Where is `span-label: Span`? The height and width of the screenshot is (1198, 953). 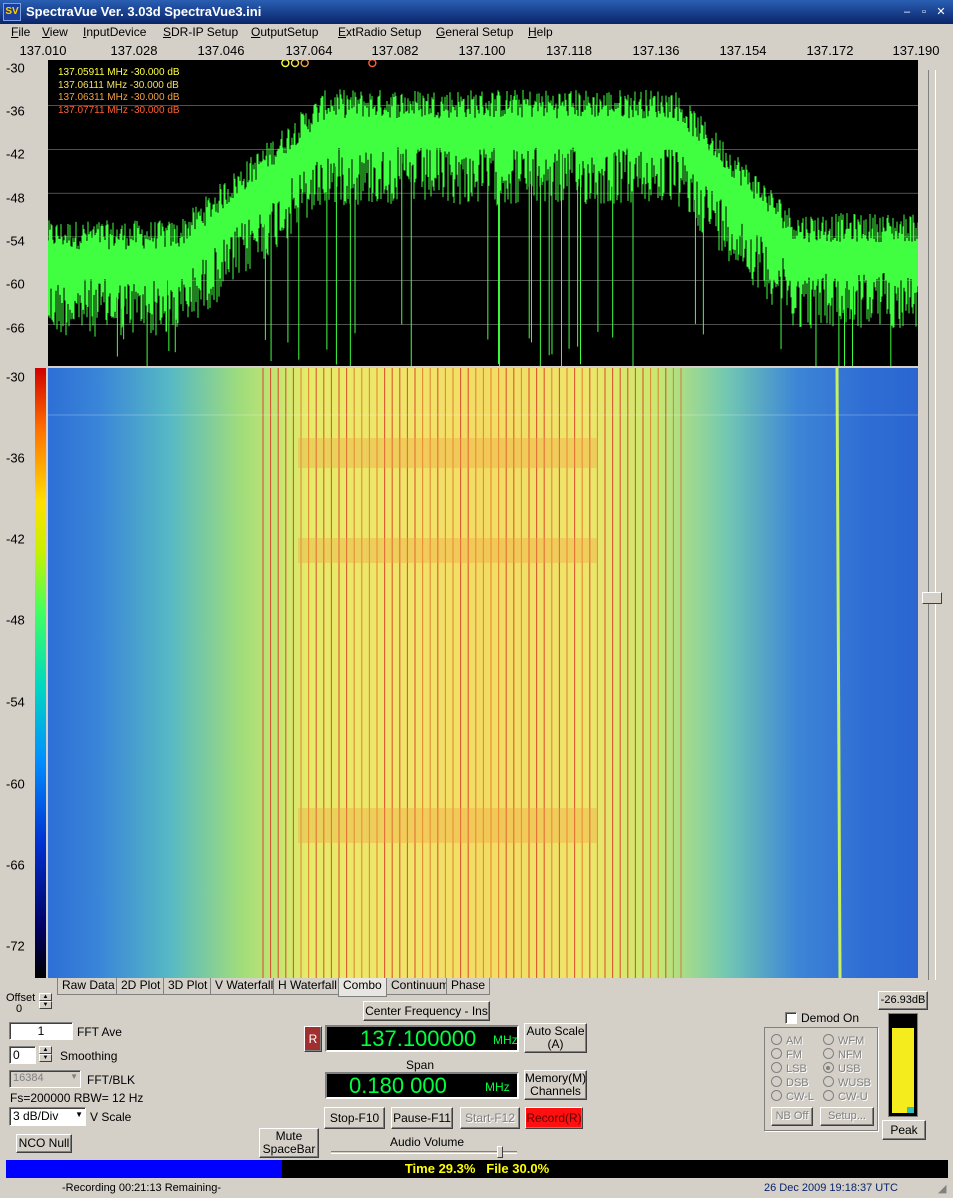
span-label: Span is located at coordinates (420, 1065).